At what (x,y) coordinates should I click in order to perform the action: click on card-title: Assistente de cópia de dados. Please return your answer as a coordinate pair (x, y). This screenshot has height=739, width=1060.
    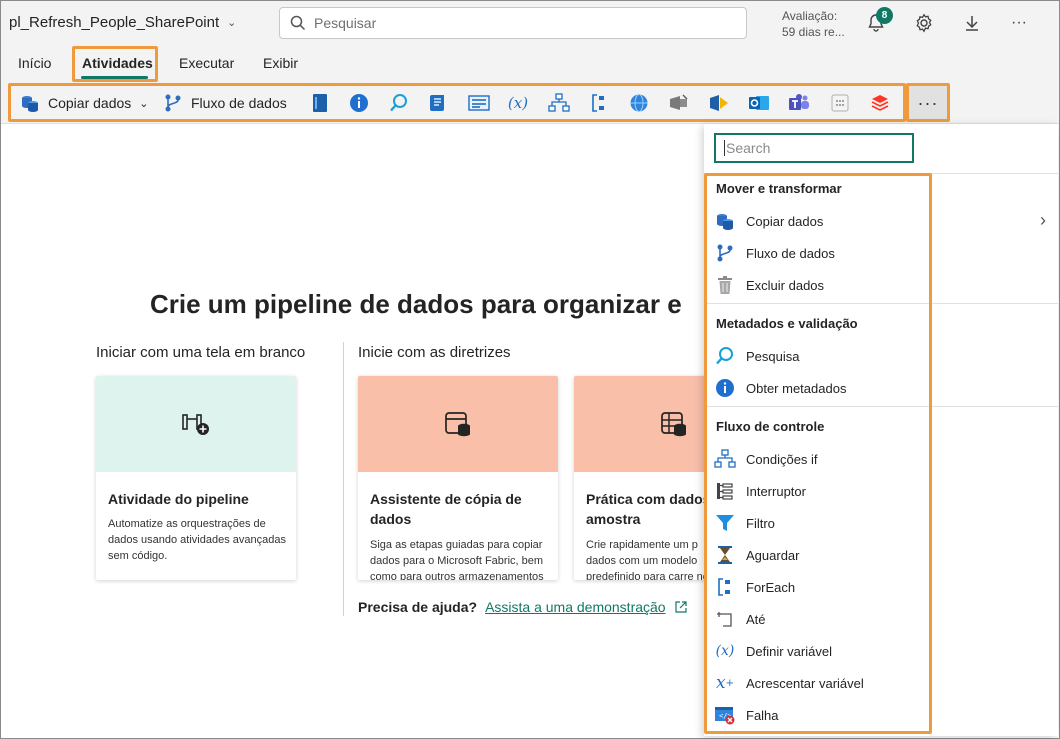
    Looking at the image, I should click on (446, 509).